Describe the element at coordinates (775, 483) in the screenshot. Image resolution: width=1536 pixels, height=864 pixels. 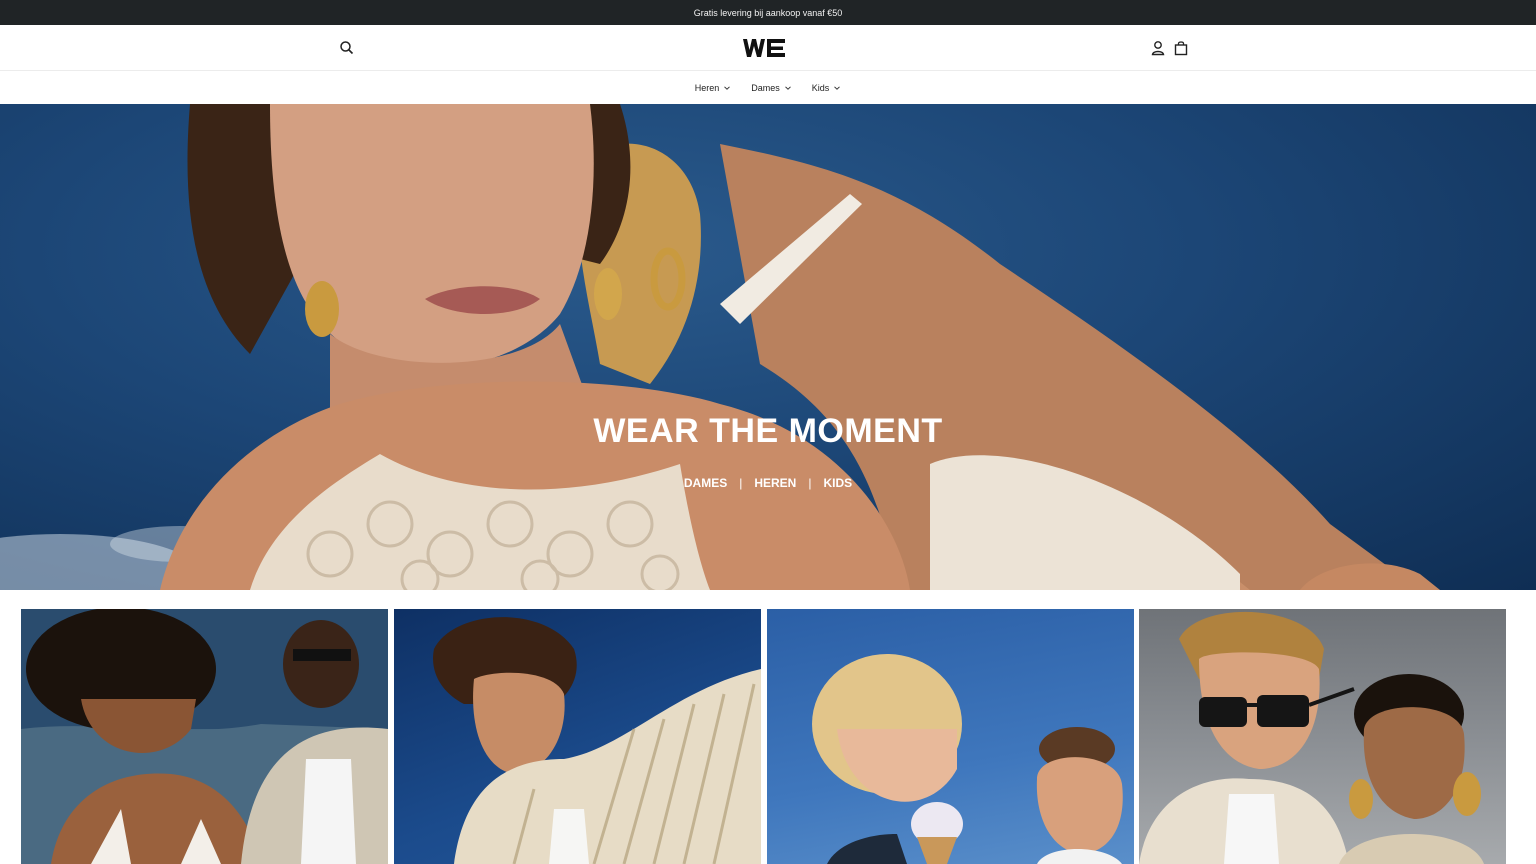
I see `hero-link-heren: HEREN` at that location.